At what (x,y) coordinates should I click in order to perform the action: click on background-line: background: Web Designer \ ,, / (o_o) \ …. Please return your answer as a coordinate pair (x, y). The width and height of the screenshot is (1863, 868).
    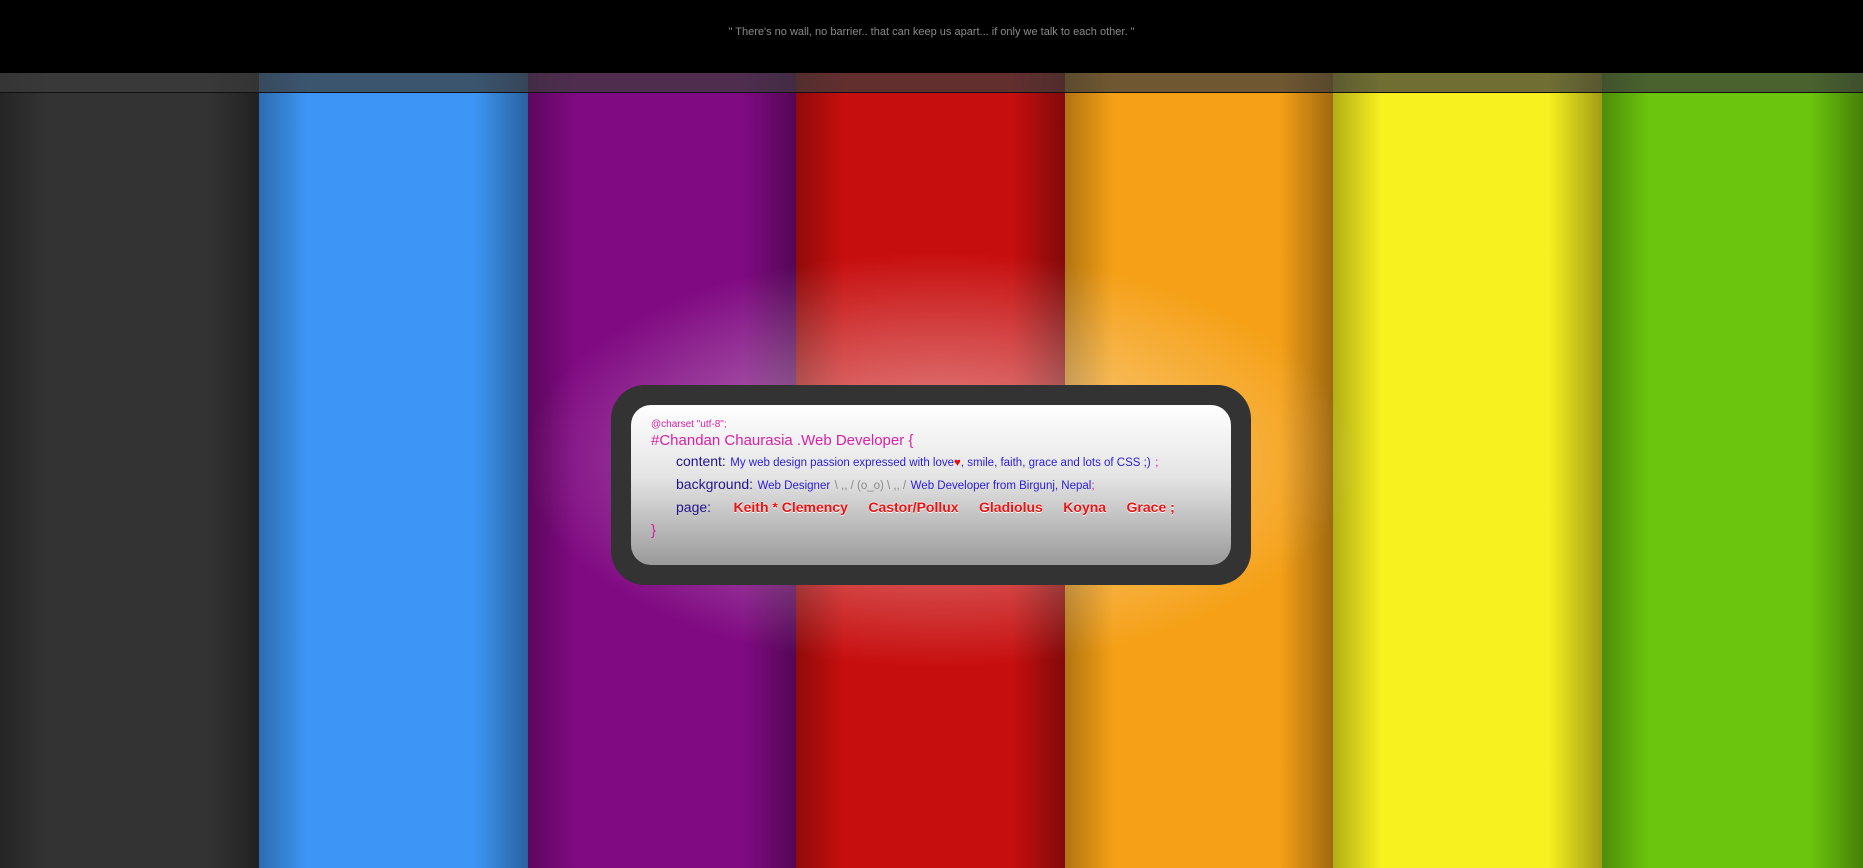
    Looking at the image, I should click on (936, 485).